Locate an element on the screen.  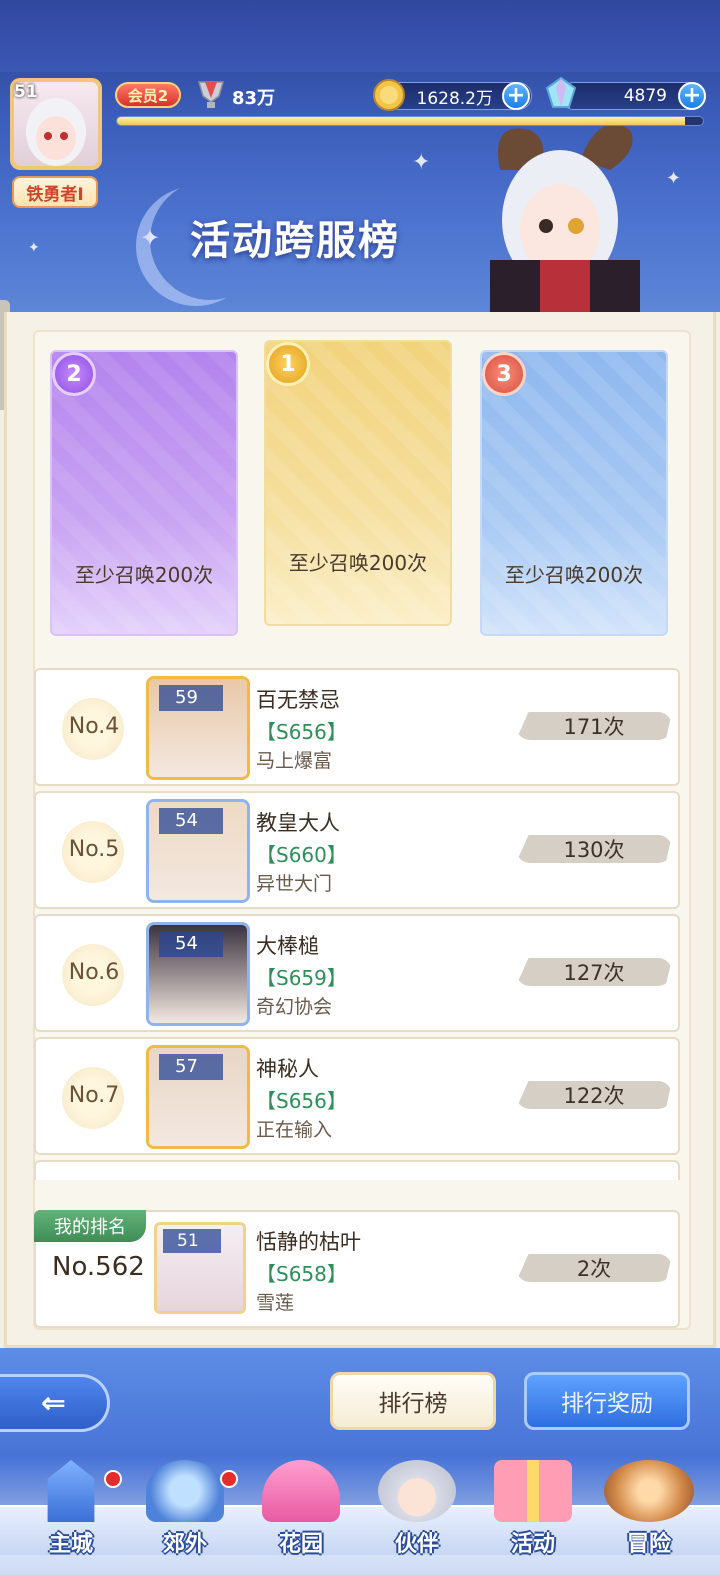
ranking-rewards-button: 排行奖励 is located at coordinates (607, 1401).